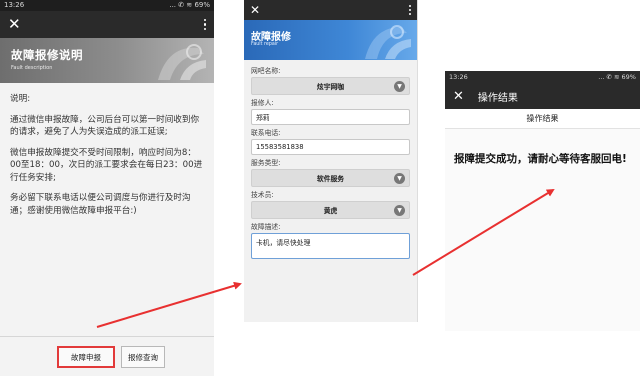 The image size is (640, 376). Describe the element at coordinates (32, 68) in the screenshot. I see `page-subtitle: Fault description` at that location.